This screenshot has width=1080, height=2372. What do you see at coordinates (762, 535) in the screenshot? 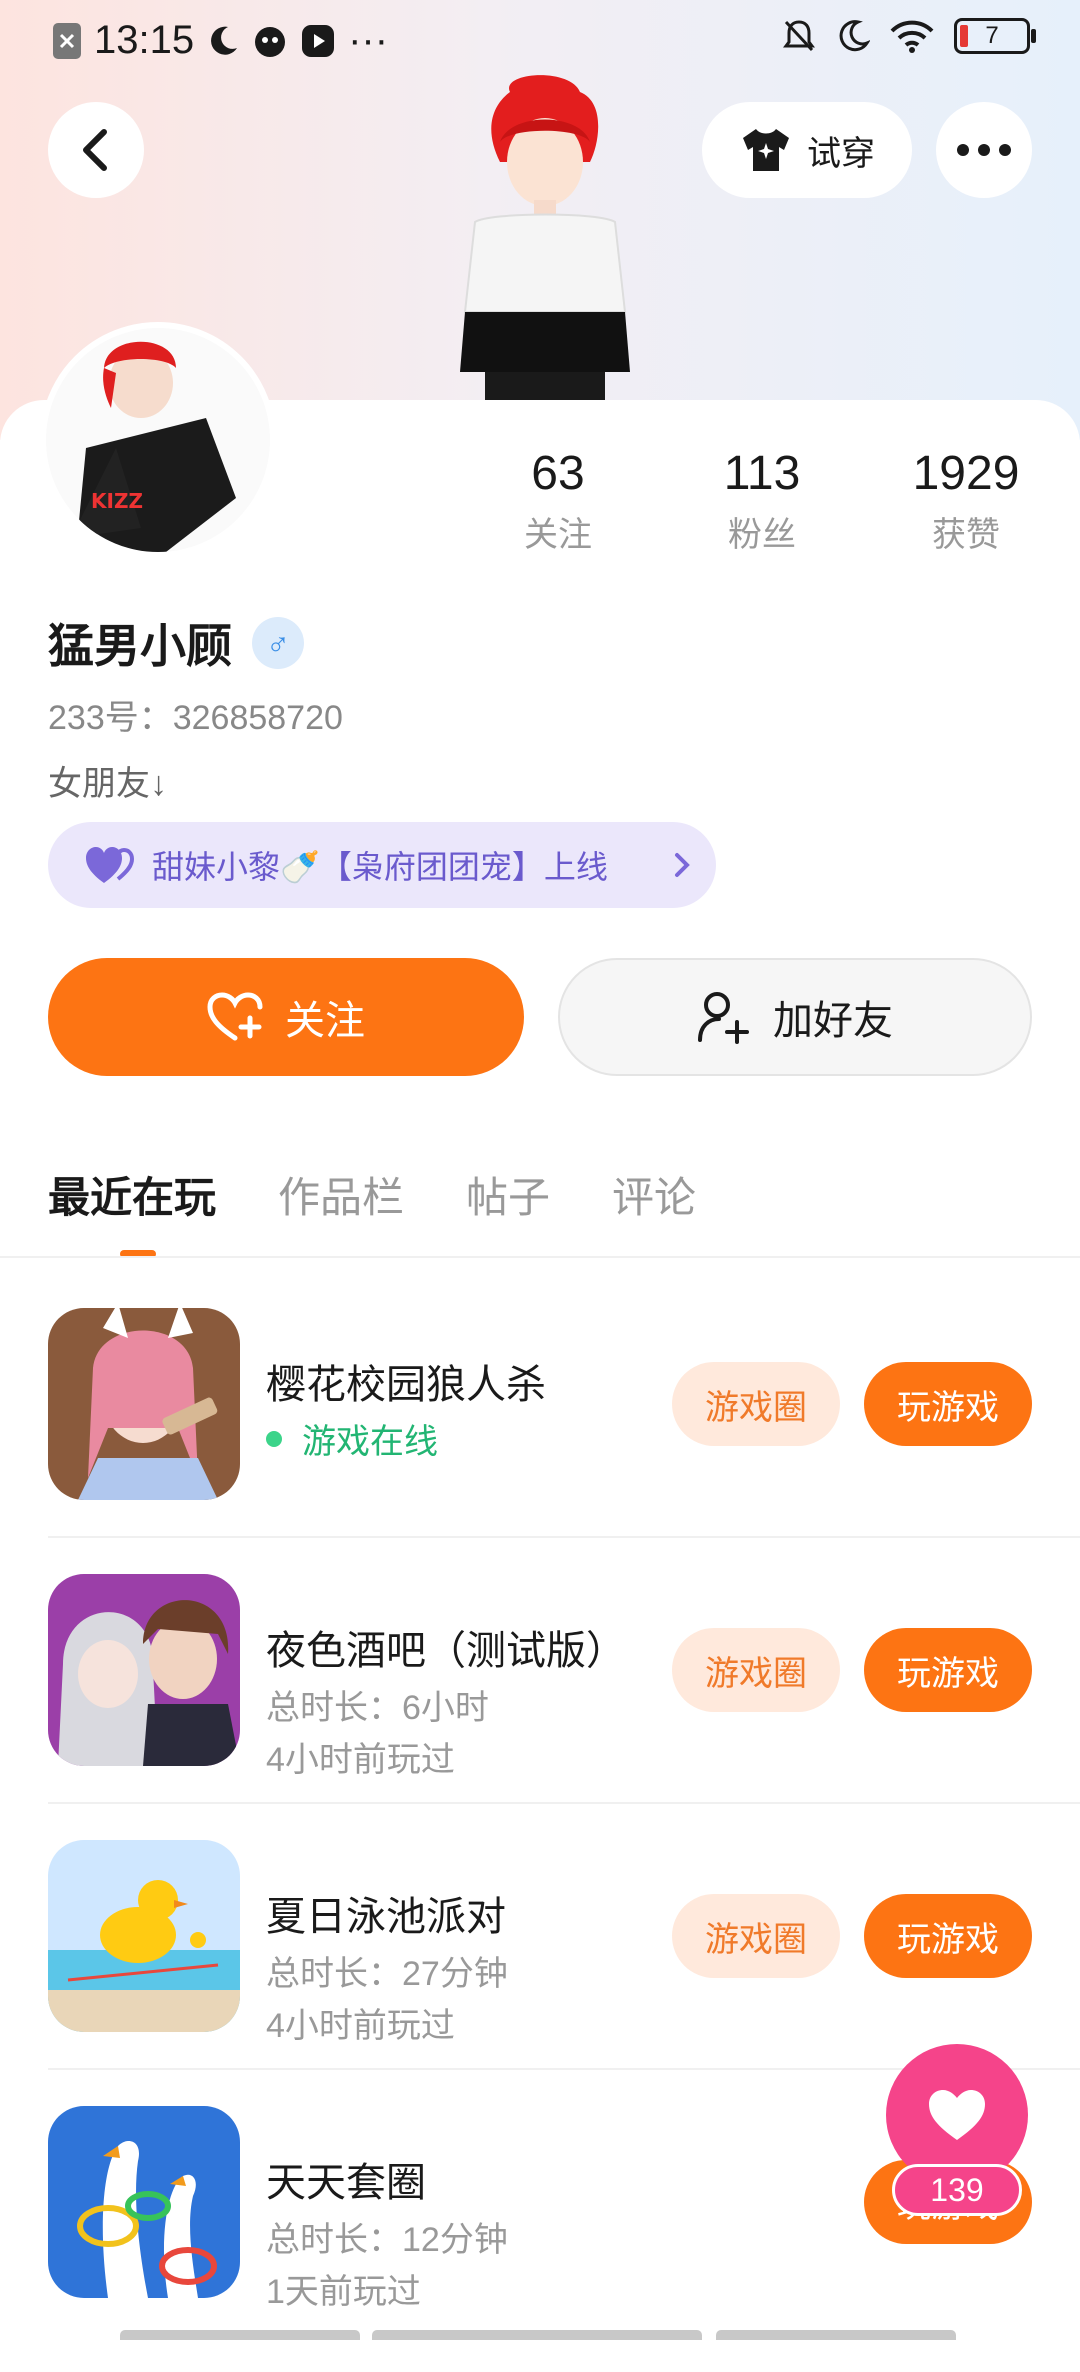
I see `fans-label: 粉丝` at bounding box center [762, 535].